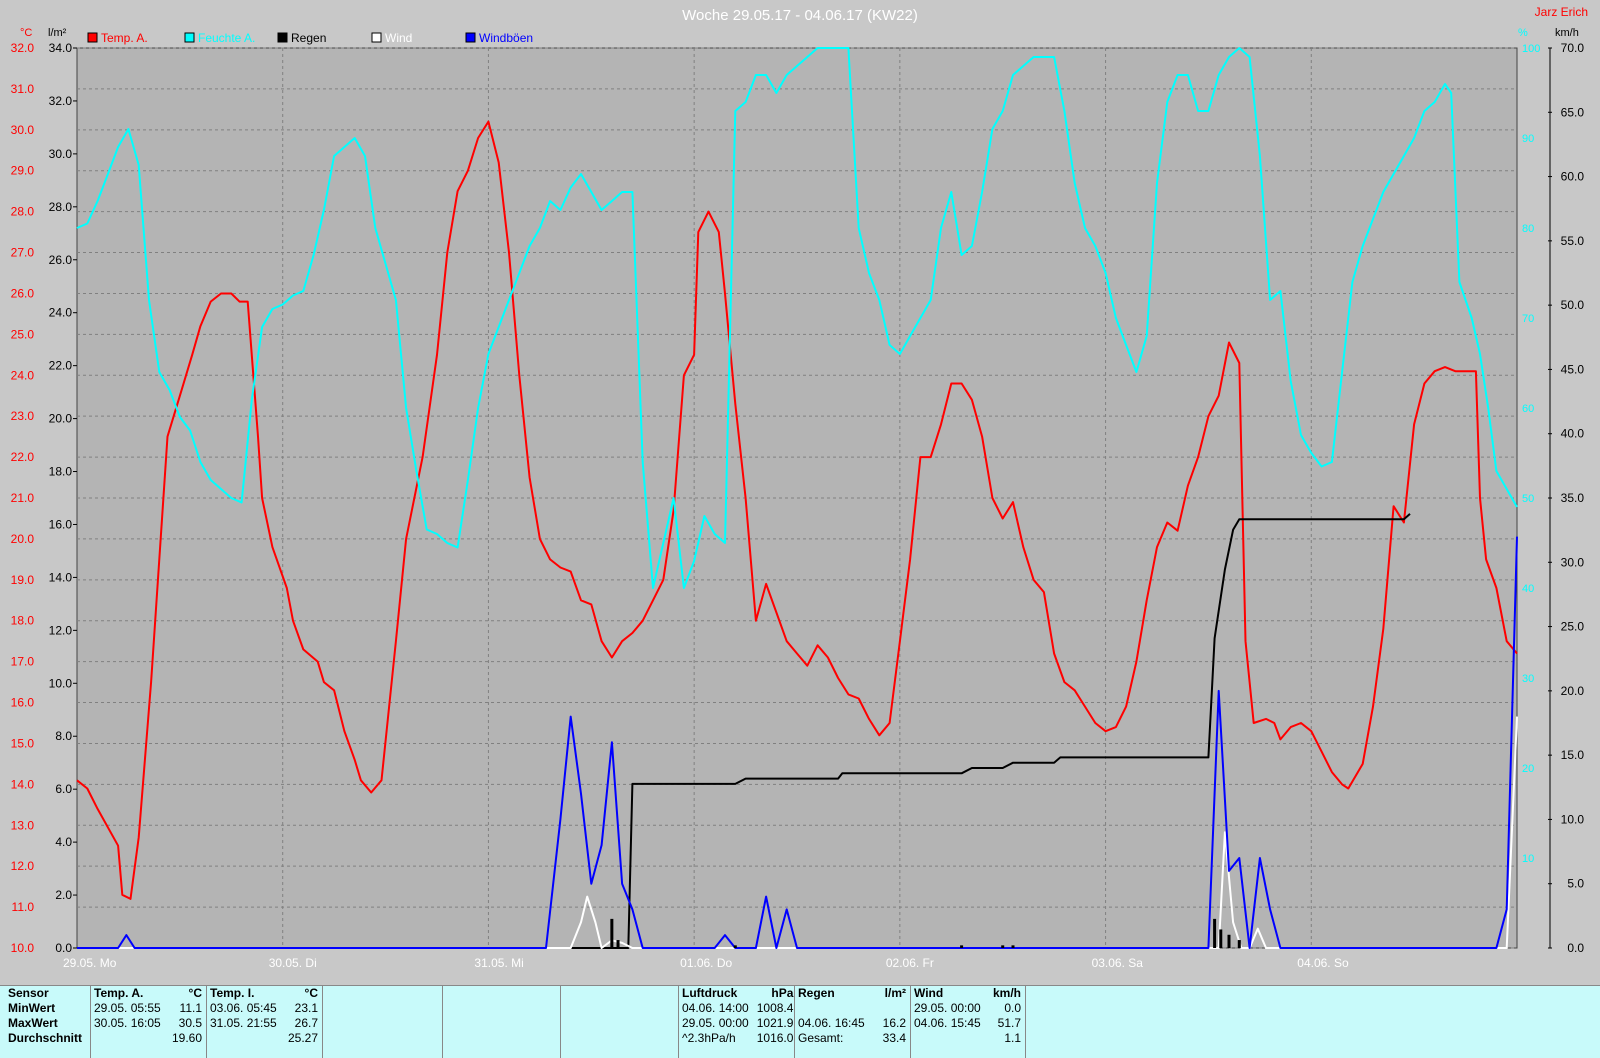  Describe the element at coordinates (1573, 434) in the screenshot. I see `wind-tick-label: 40.0` at that location.